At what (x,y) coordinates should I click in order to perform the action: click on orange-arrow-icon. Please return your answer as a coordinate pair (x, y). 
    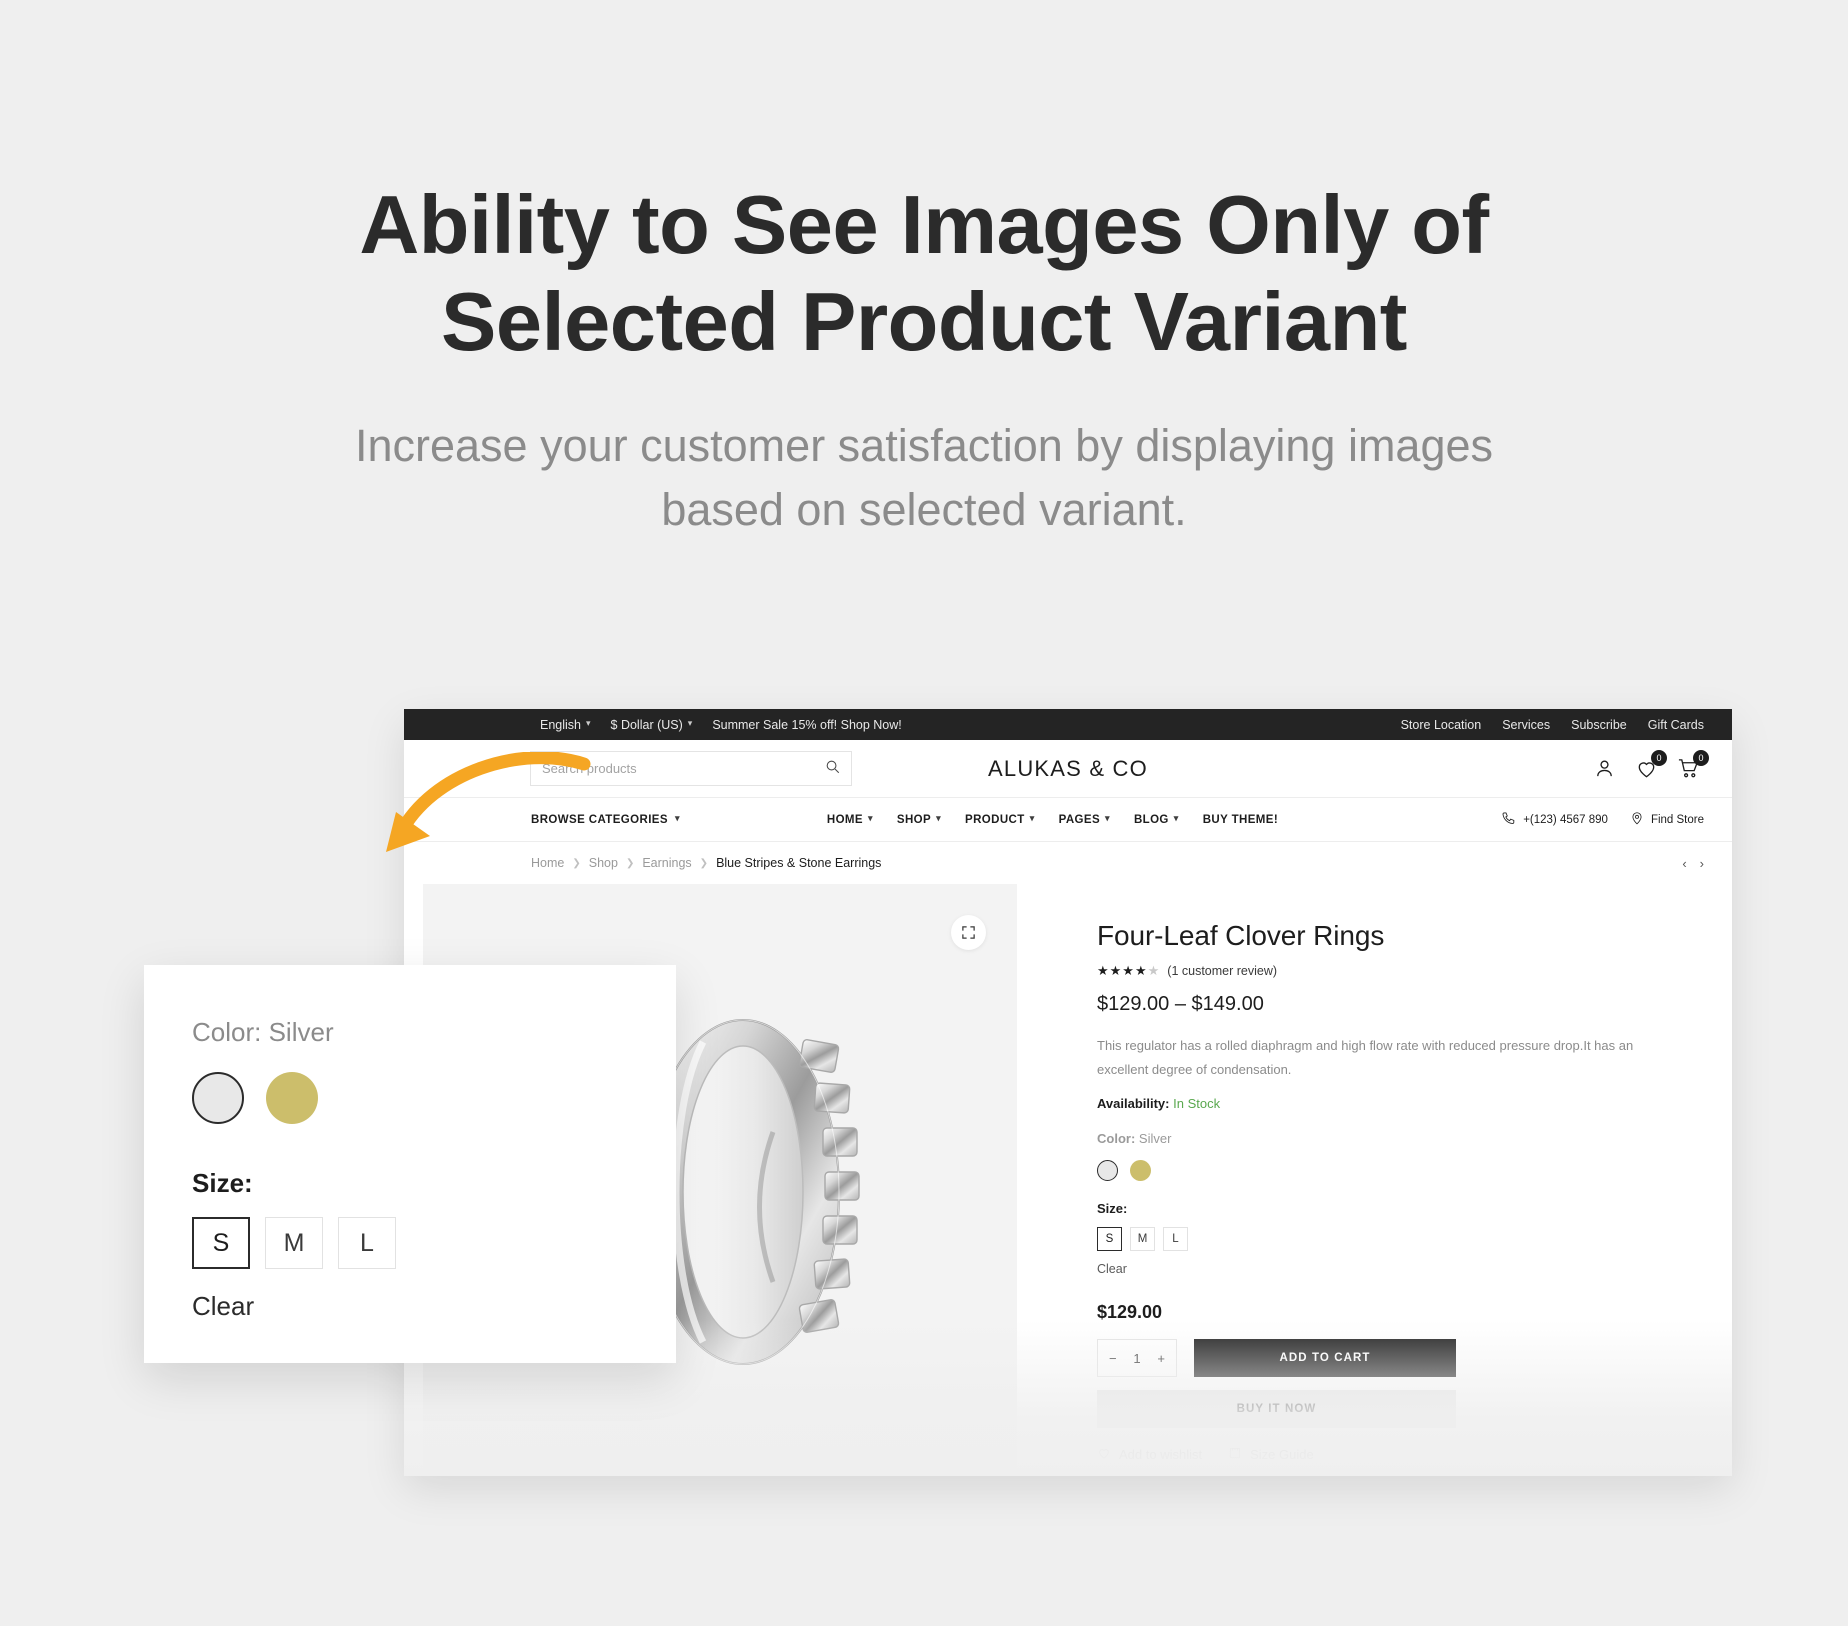
    Looking at the image, I should click on (488, 802).